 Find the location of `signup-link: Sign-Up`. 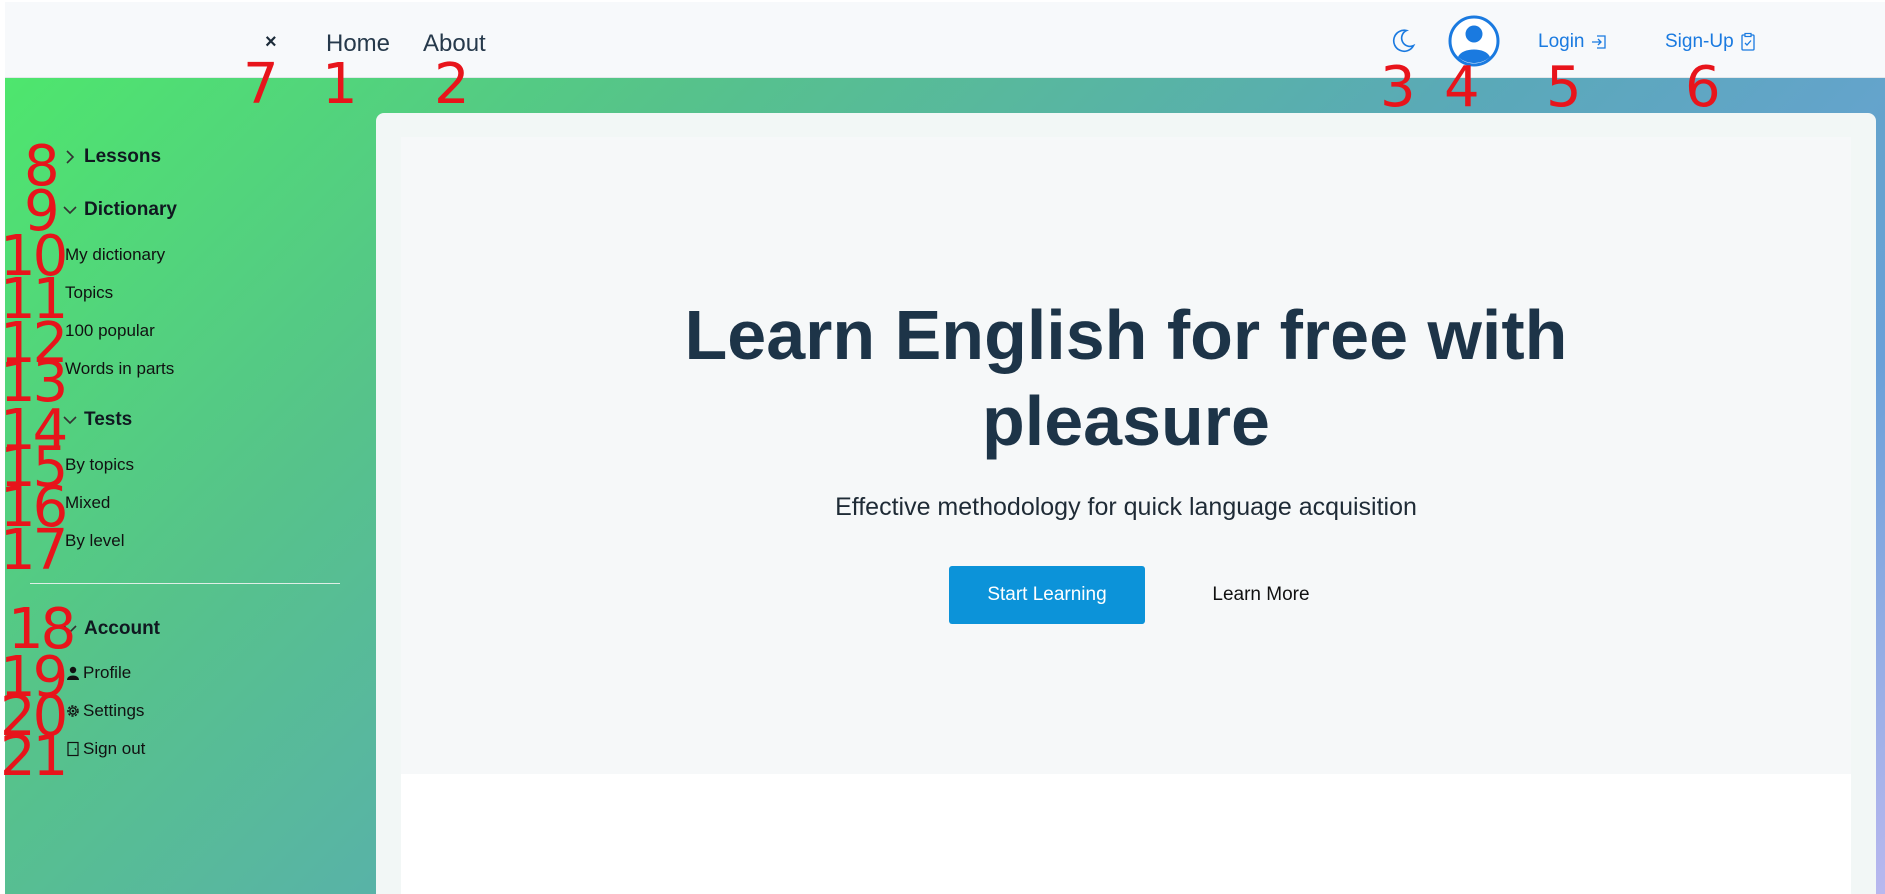

signup-link: Sign-Up is located at coordinates (1711, 42).